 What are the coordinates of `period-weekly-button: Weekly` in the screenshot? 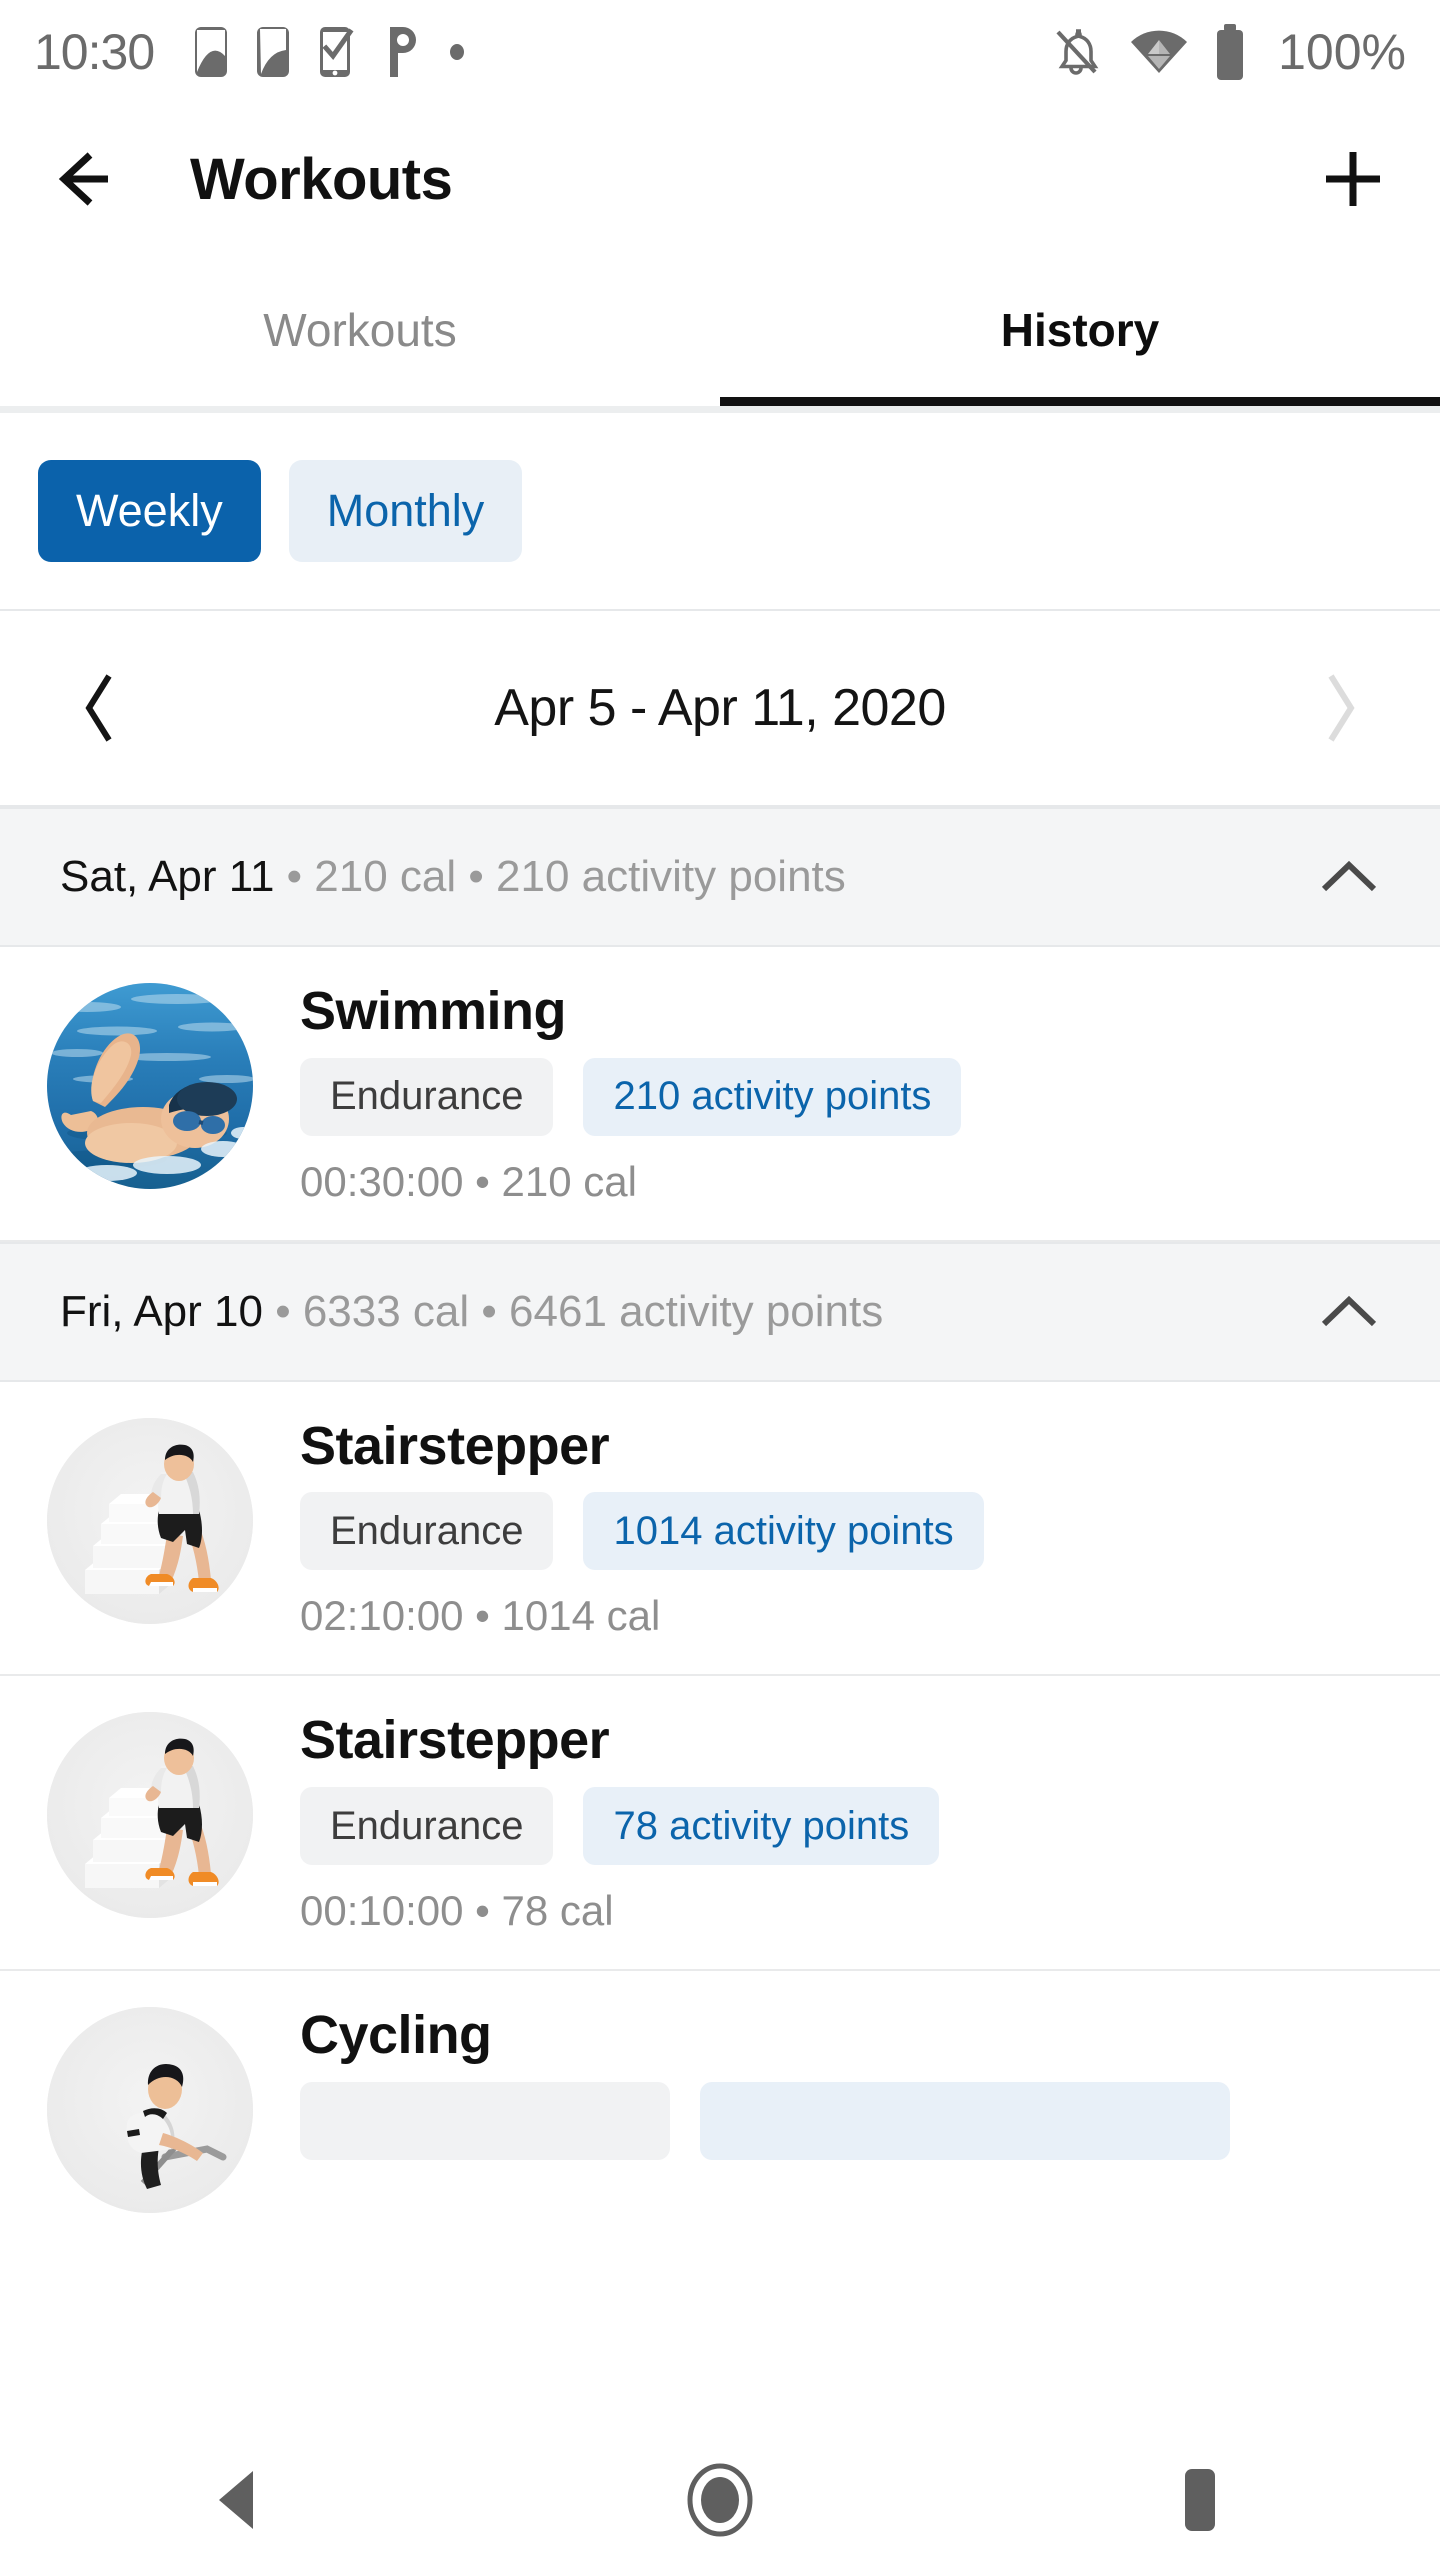 It's located at (149, 511).